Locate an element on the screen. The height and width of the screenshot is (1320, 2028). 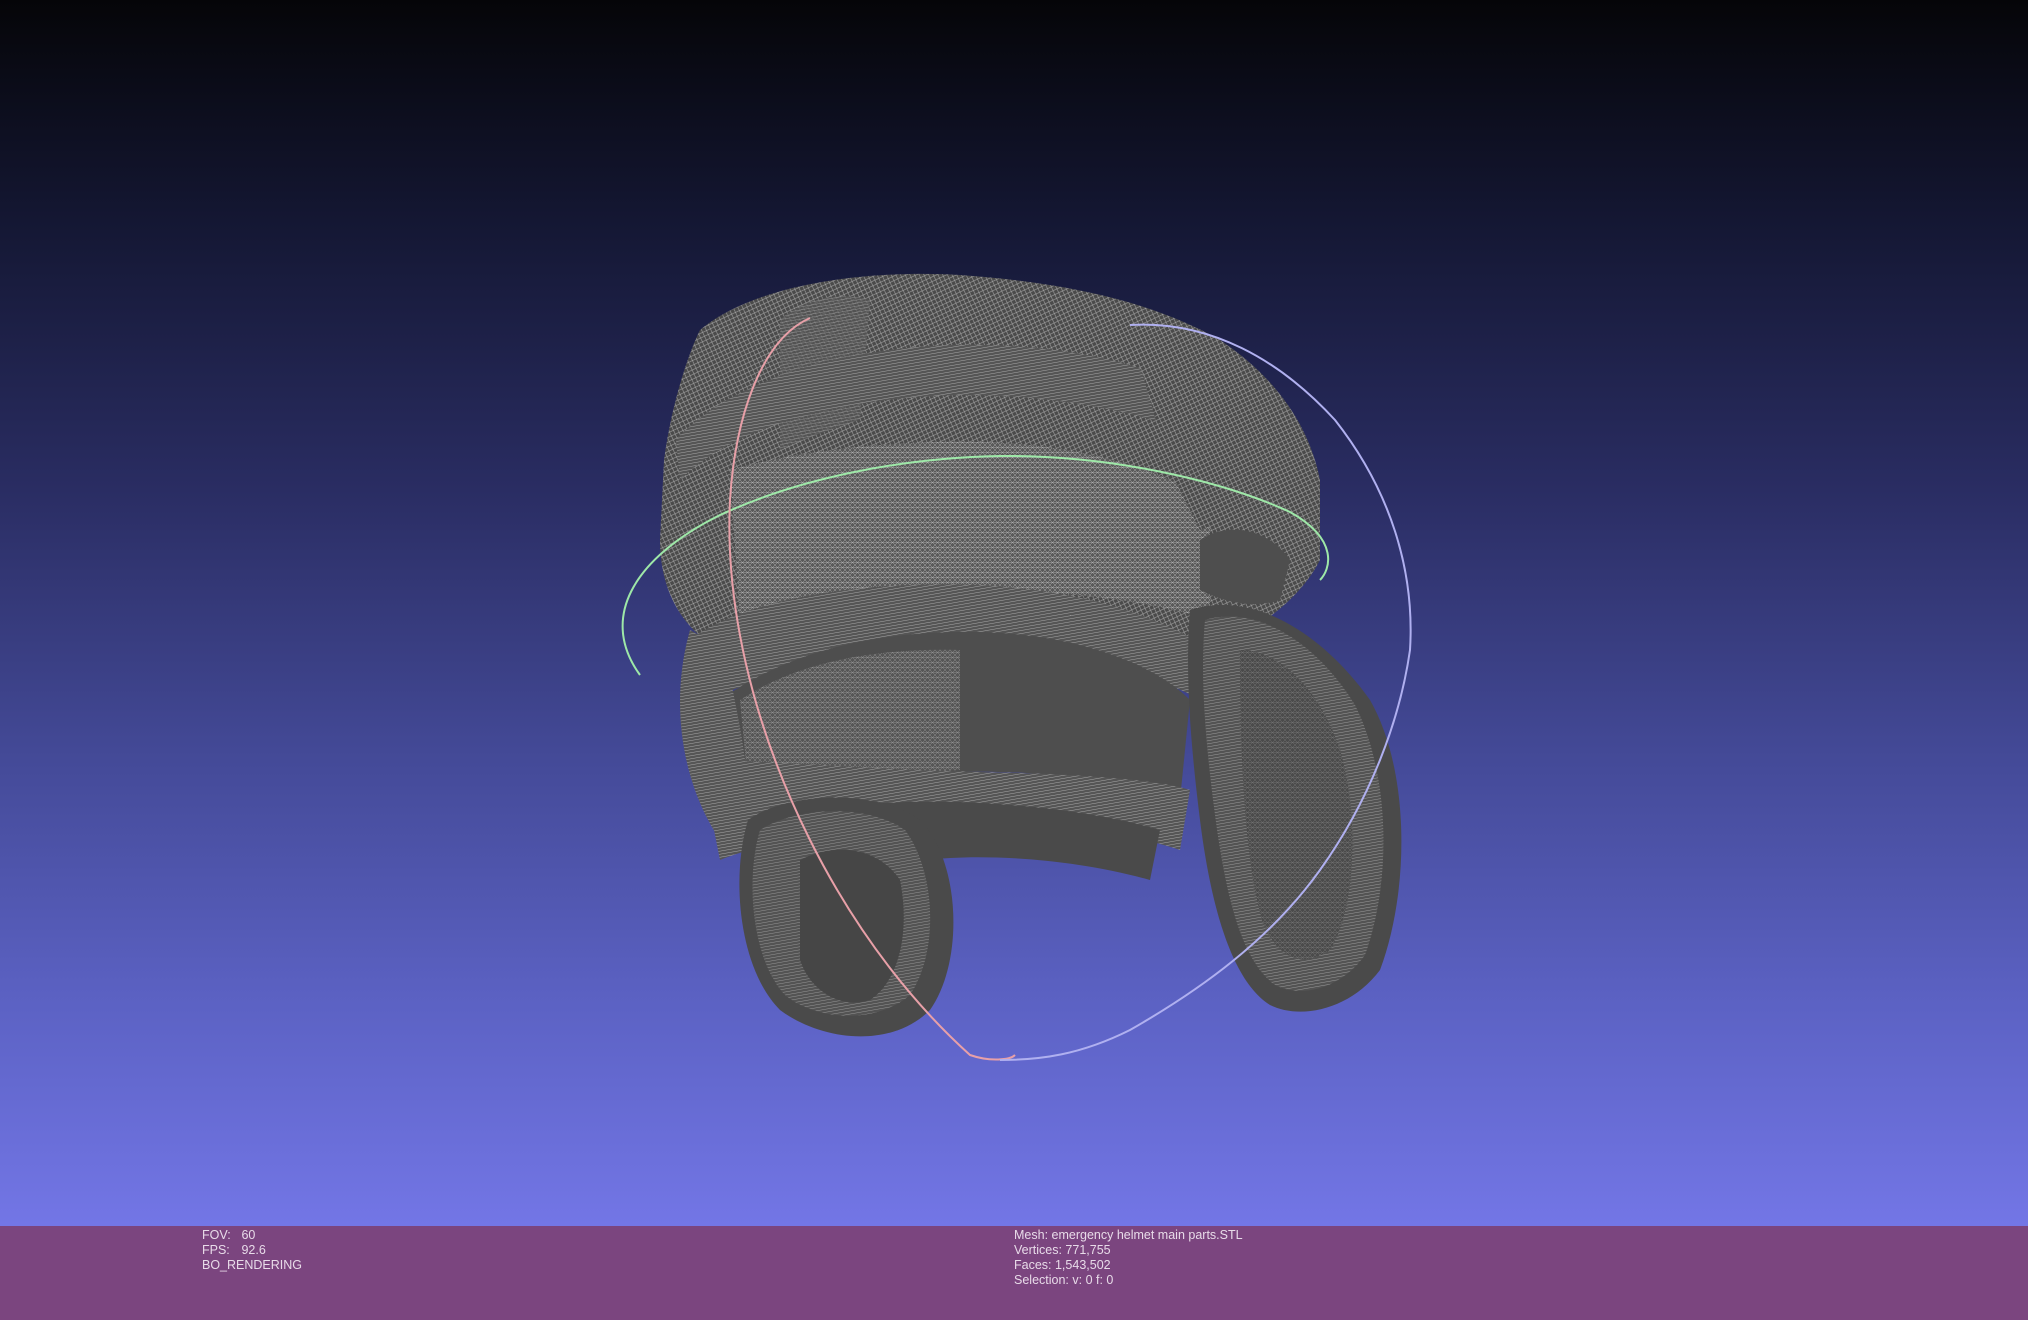
face-count: Faces: 1,543,502 is located at coordinates (1062, 1265).